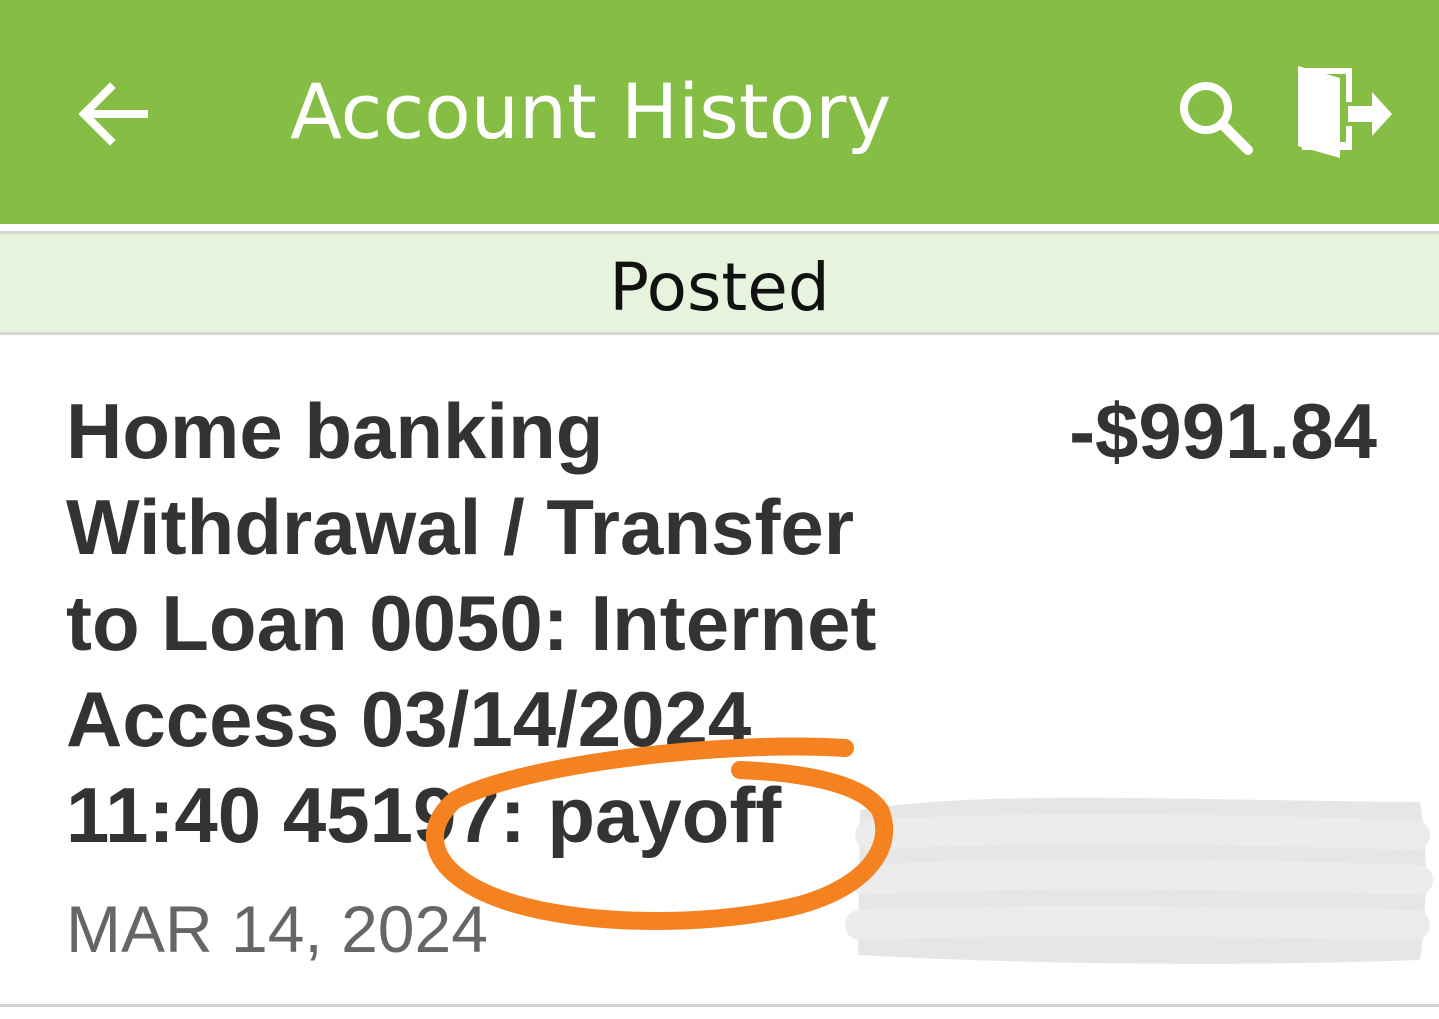  I want to click on back-button, so click(114, 114).